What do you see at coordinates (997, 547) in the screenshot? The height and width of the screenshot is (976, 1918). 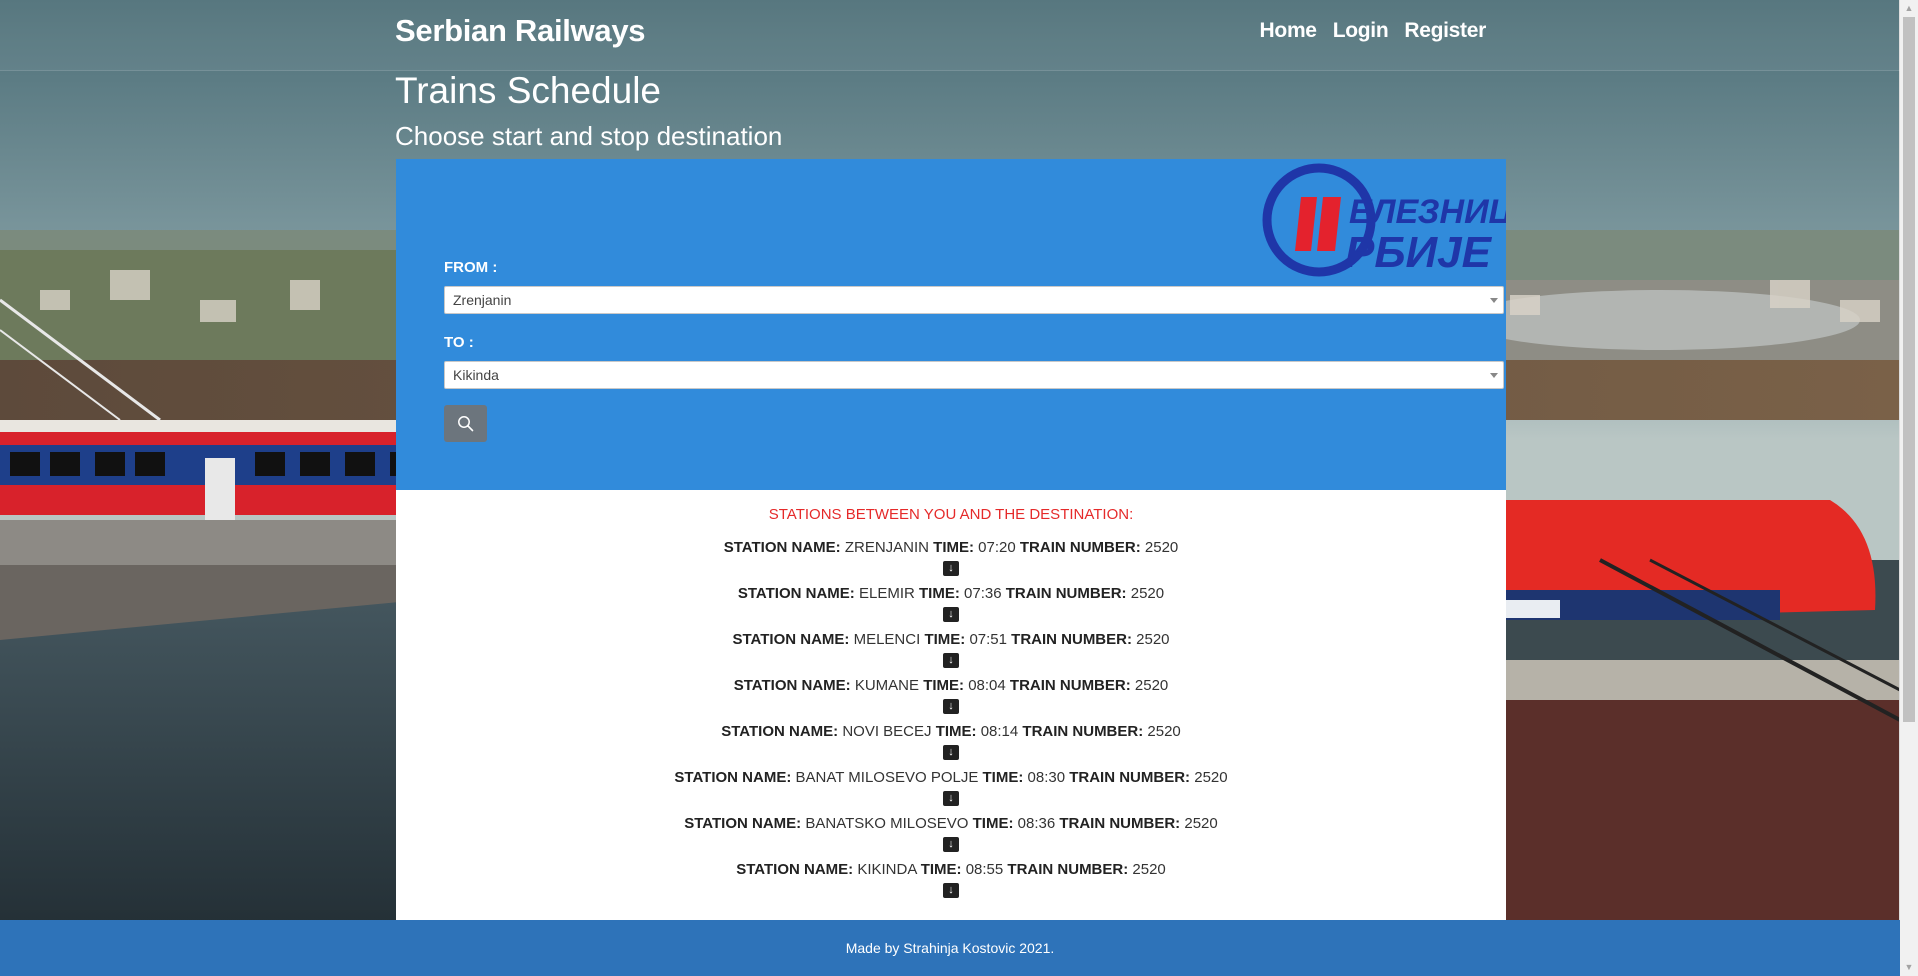 I see `station-time-value: 07:20` at bounding box center [997, 547].